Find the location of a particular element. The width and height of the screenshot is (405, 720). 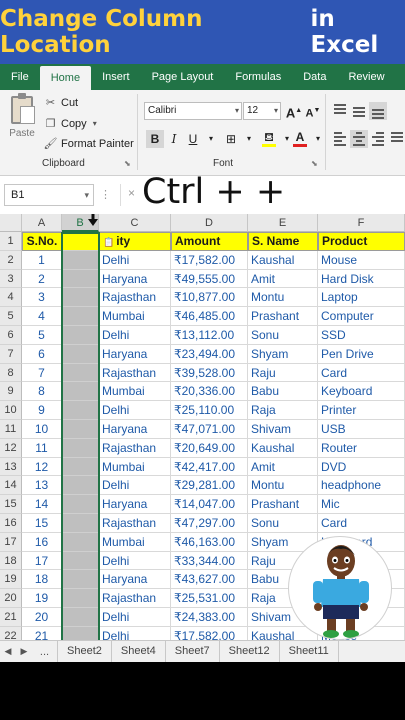

paste-button: Paste is located at coordinates (22, 121).